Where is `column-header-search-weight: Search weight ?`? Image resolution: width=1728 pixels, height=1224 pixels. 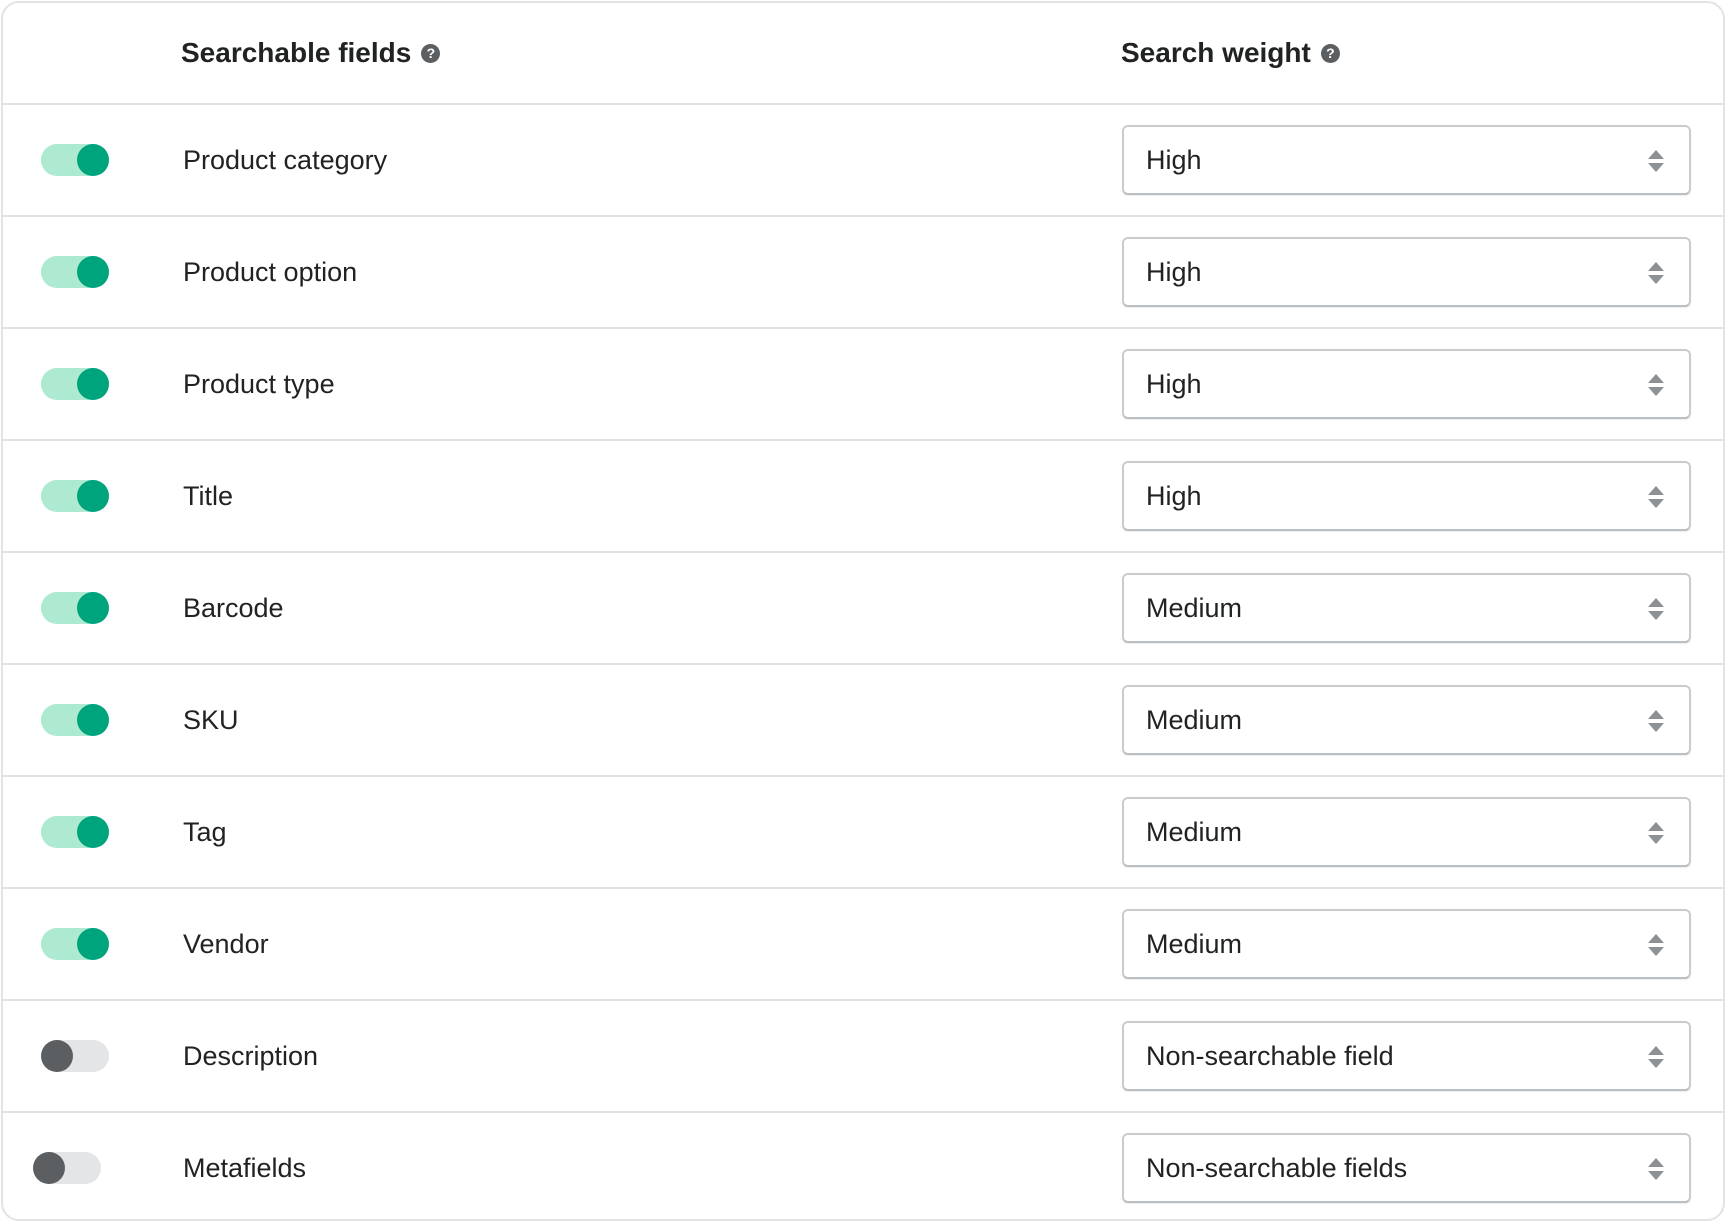 column-header-search-weight: Search weight ? is located at coordinates (1230, 53).